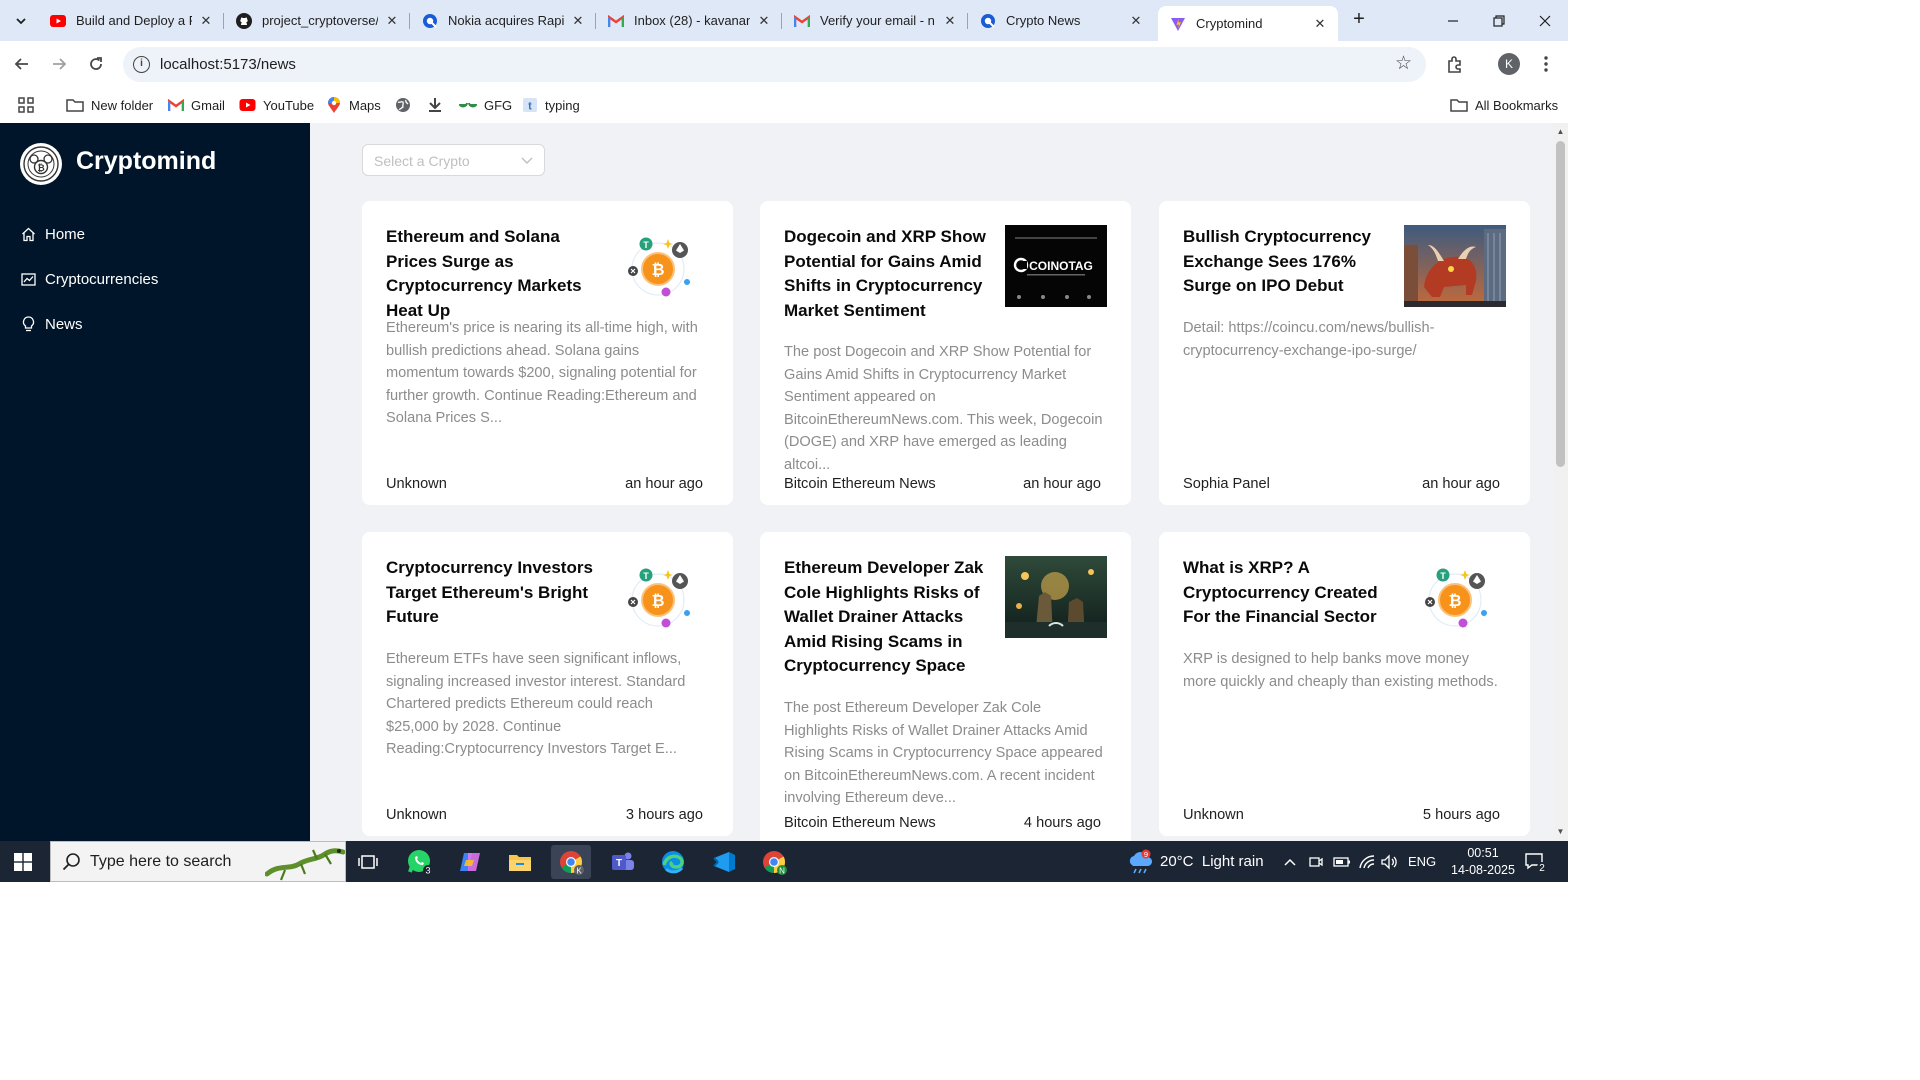 This screenshot has height=1080, width=1920. Describe the element at coordinates (1367, 861) in the screenshot. I see `network-button` at that location.